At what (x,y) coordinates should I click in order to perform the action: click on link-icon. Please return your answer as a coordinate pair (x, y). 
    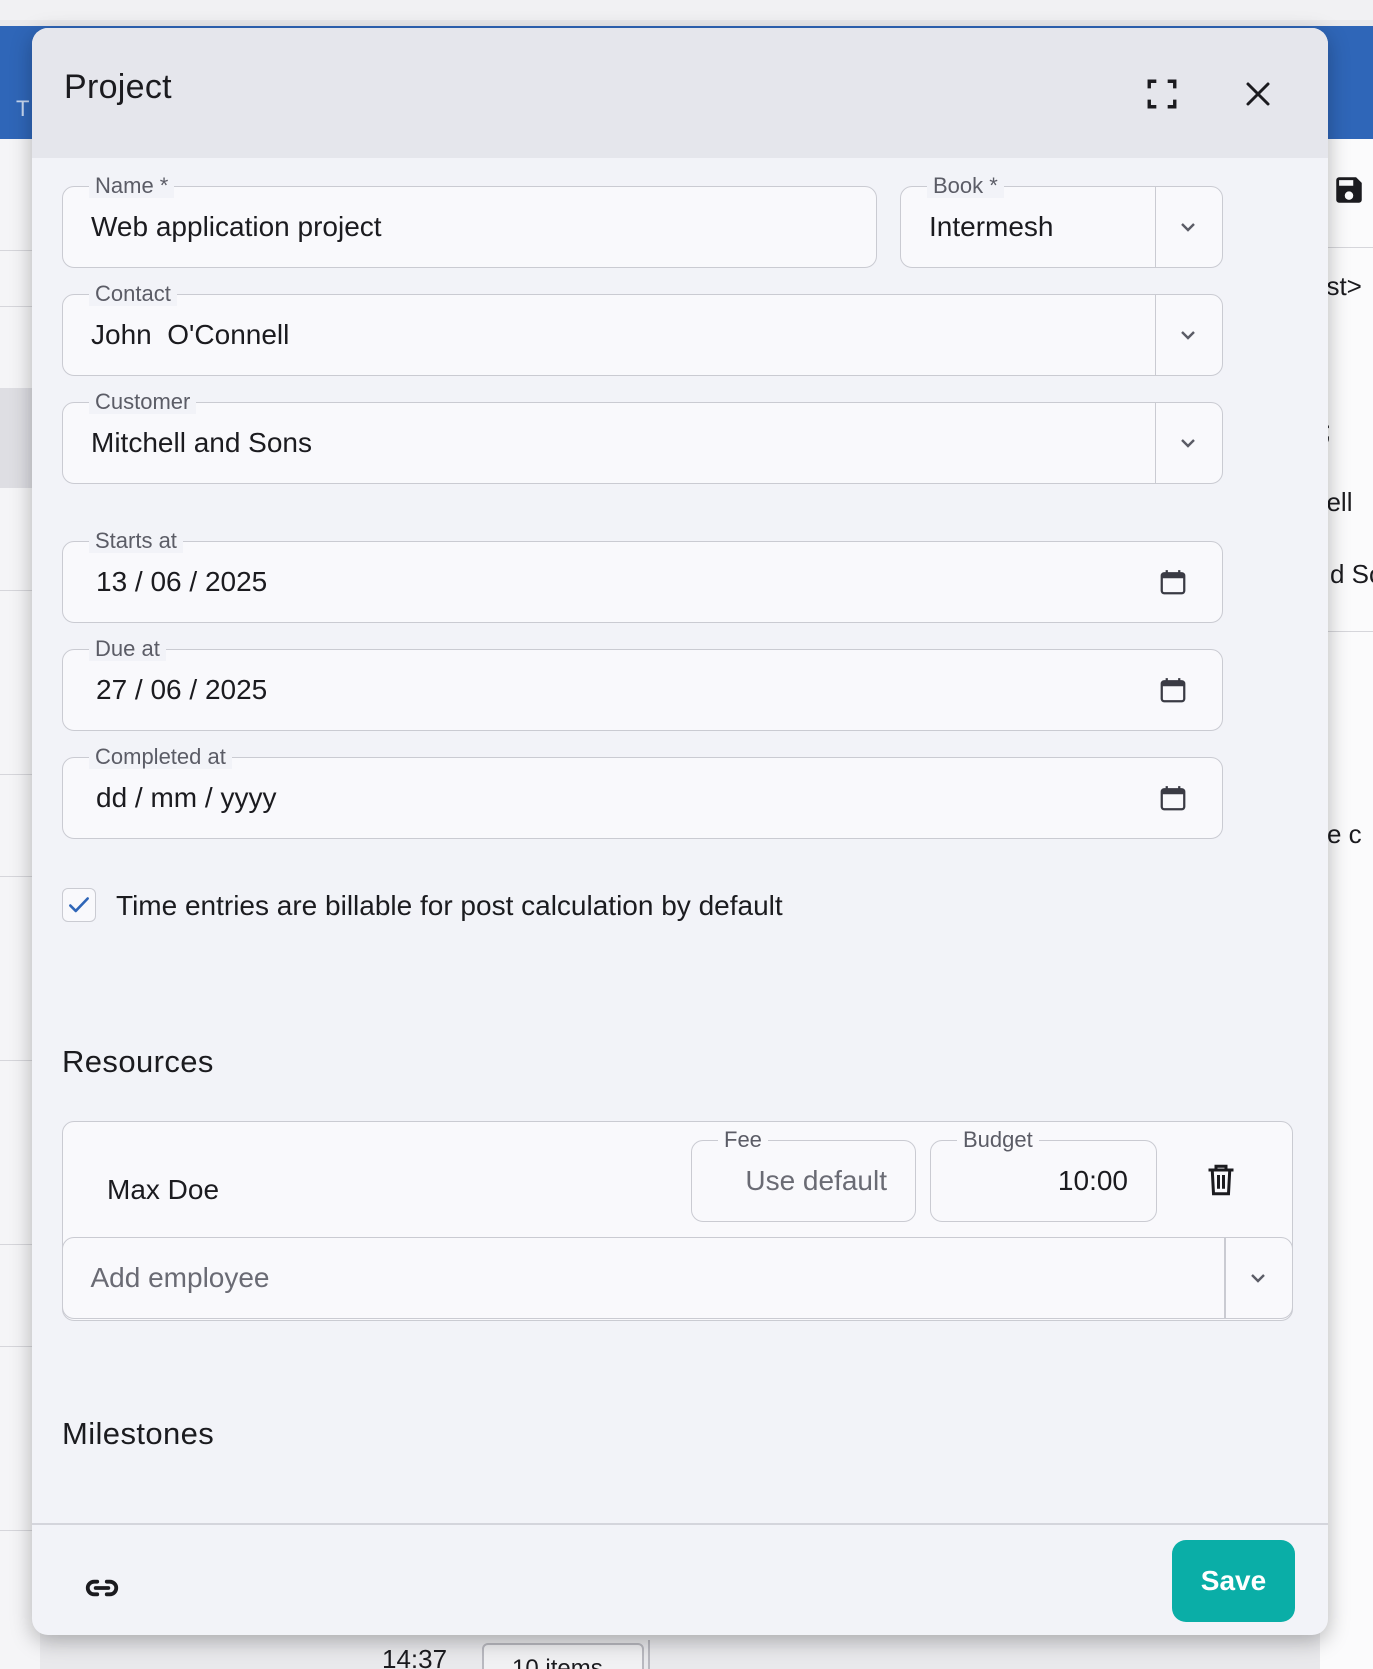
    Looking at the image, I should click on (102, 1588).